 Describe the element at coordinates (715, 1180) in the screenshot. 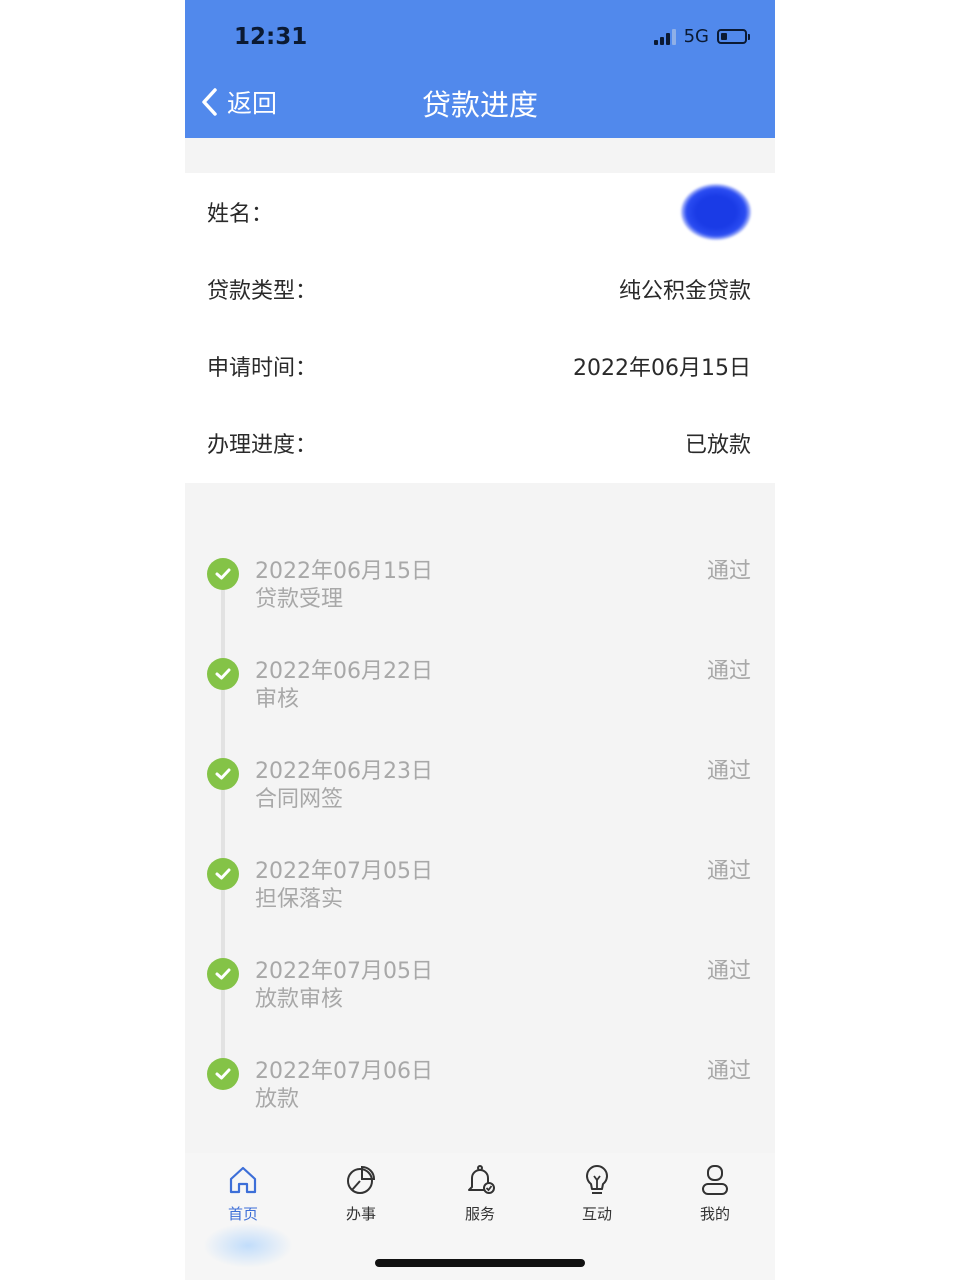

I see `user-icon` at that location.